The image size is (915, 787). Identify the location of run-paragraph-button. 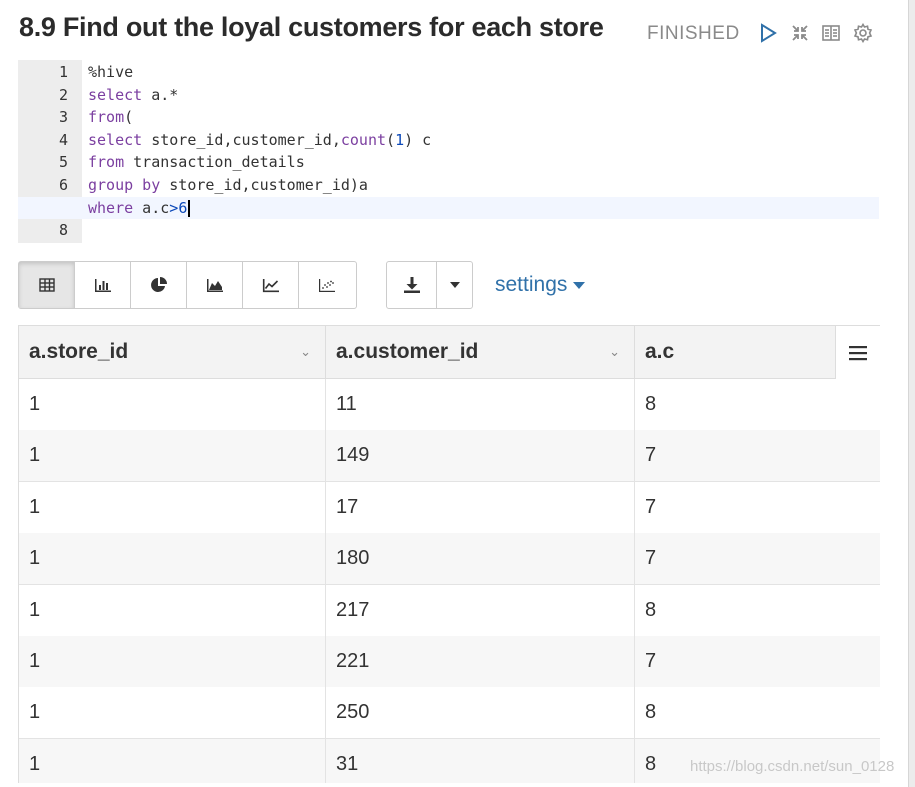
(768, 33).